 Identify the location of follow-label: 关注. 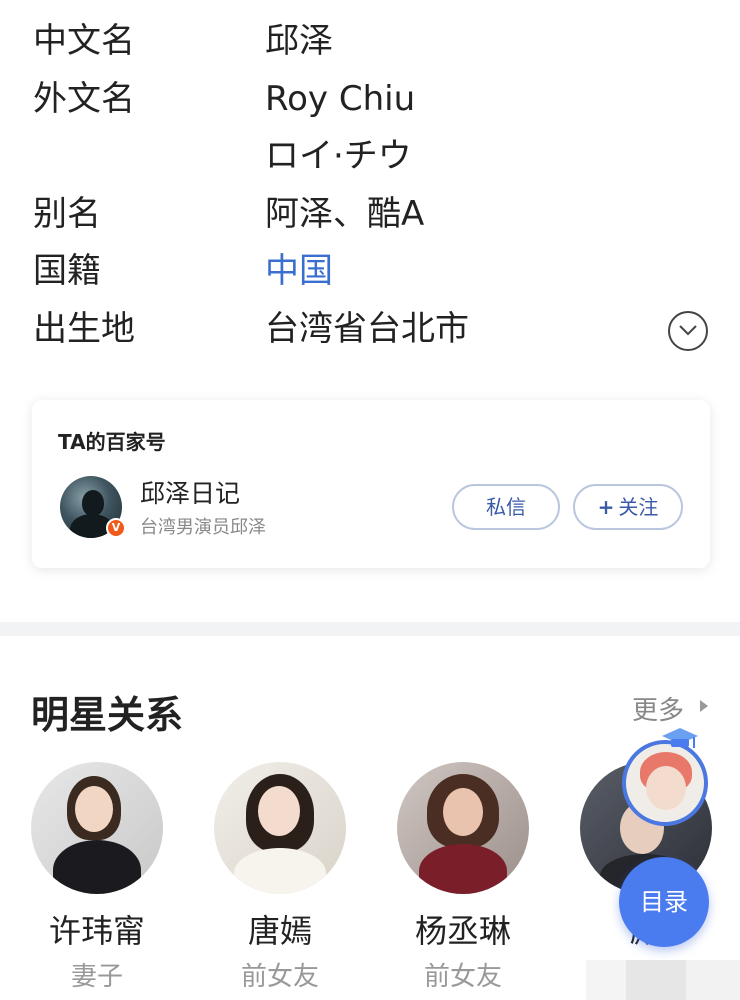
(638, 507).